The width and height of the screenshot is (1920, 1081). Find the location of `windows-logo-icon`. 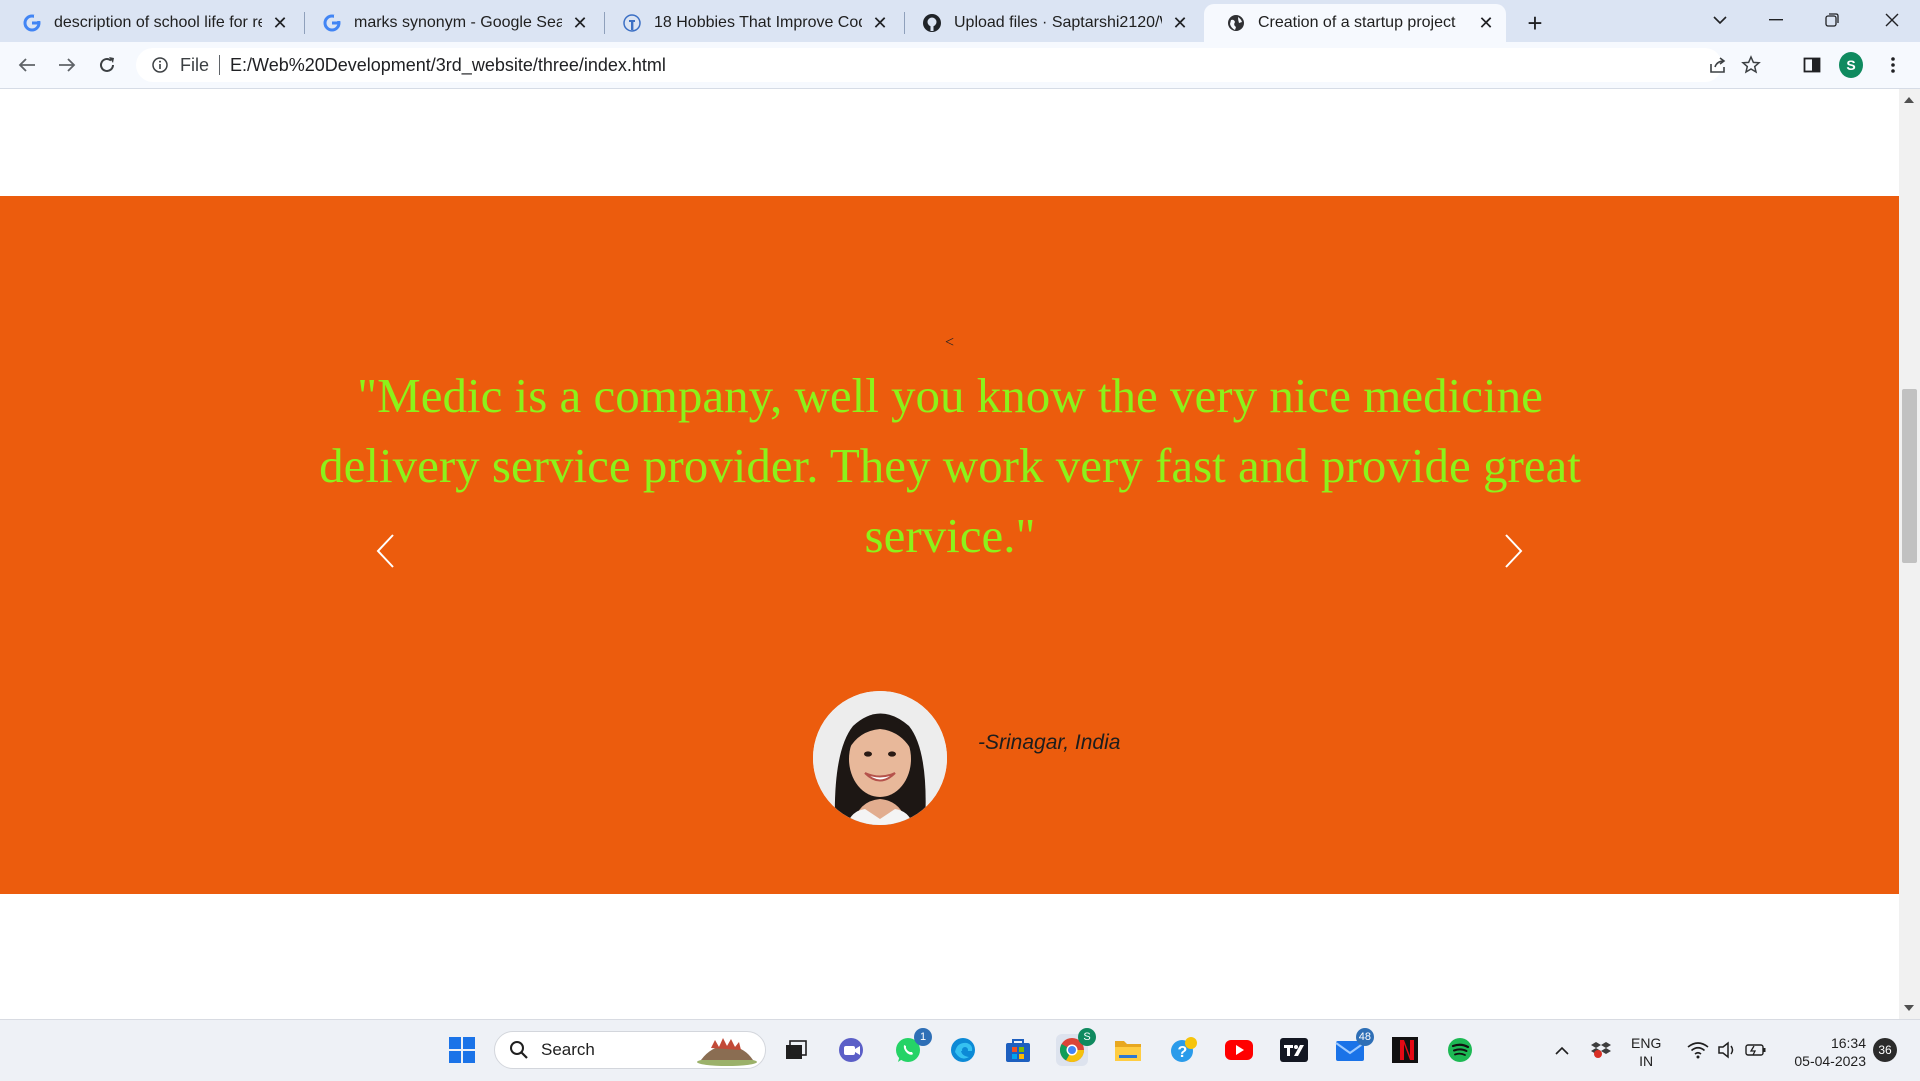

windows-logo-icon is located at coordinates (462, 1050).